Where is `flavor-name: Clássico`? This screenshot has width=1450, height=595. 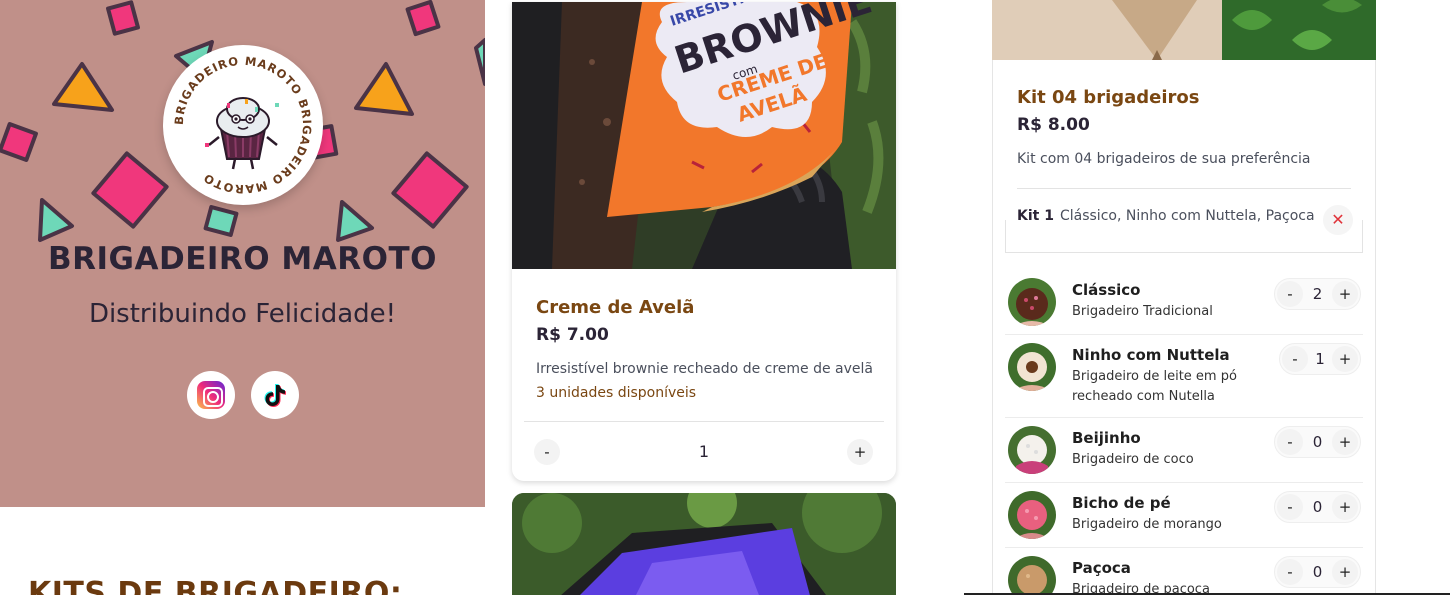
flavor-name: Clássico is located at coordinates (1106, 290).